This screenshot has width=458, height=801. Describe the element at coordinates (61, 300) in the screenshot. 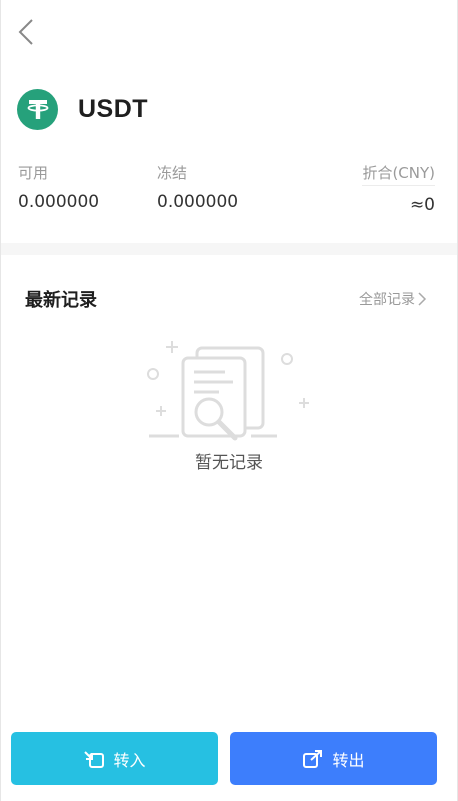

I see `records-title: 最新记录` at that location.